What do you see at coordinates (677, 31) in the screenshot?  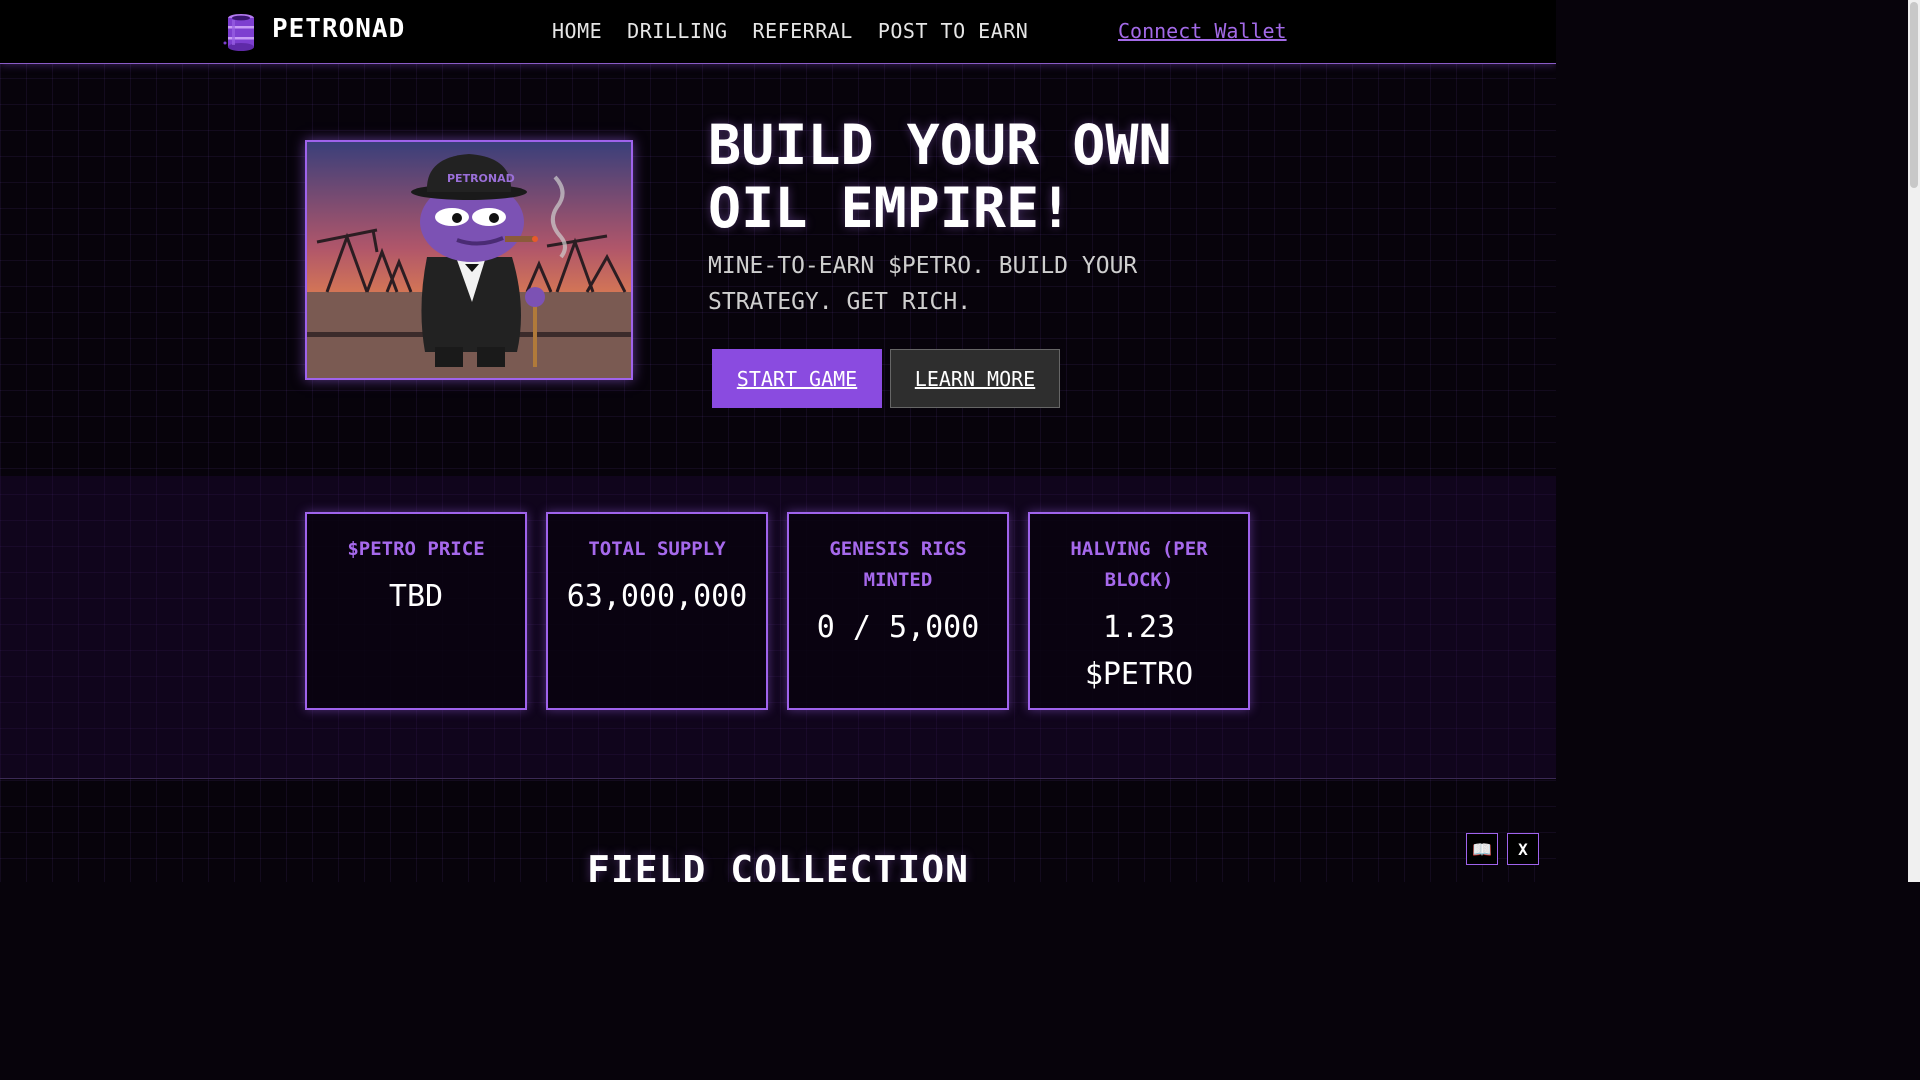 I see `nav-drilling-link: DRILLING` at bounding box center [677, 31].